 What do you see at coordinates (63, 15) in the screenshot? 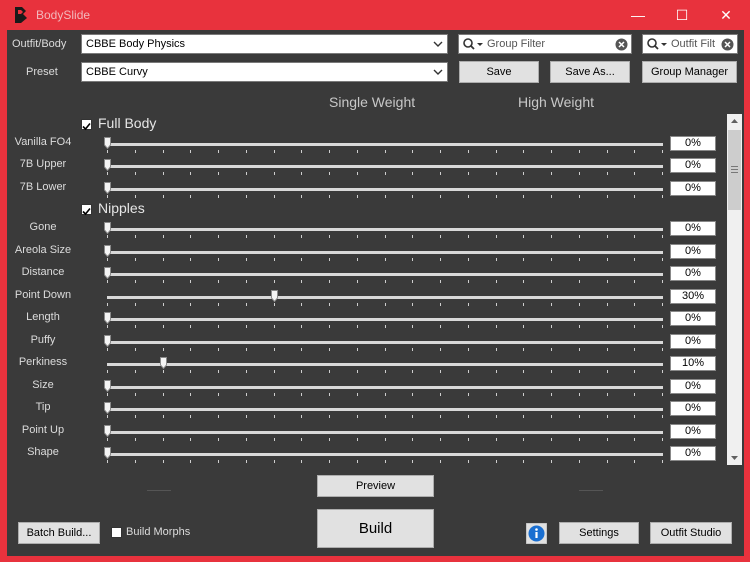
I see `window-title: BodySlide` at bounding box center [63, 15].